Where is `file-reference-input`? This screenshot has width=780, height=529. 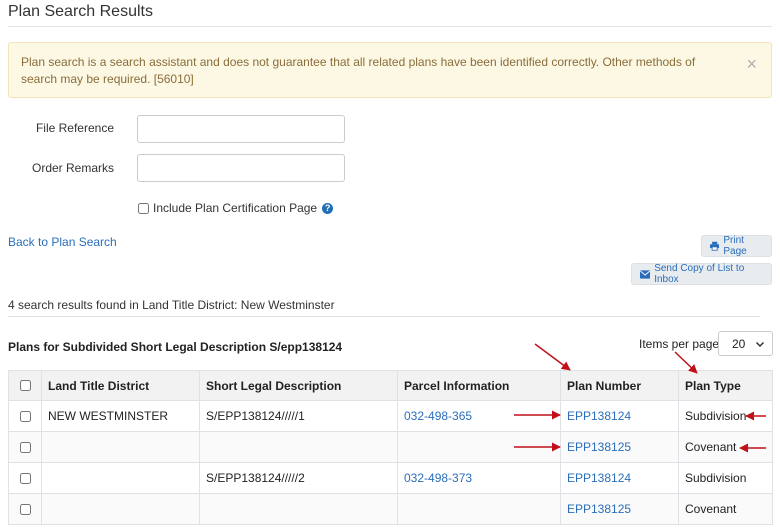
file-reference-input is located at coordinates (241, 129).